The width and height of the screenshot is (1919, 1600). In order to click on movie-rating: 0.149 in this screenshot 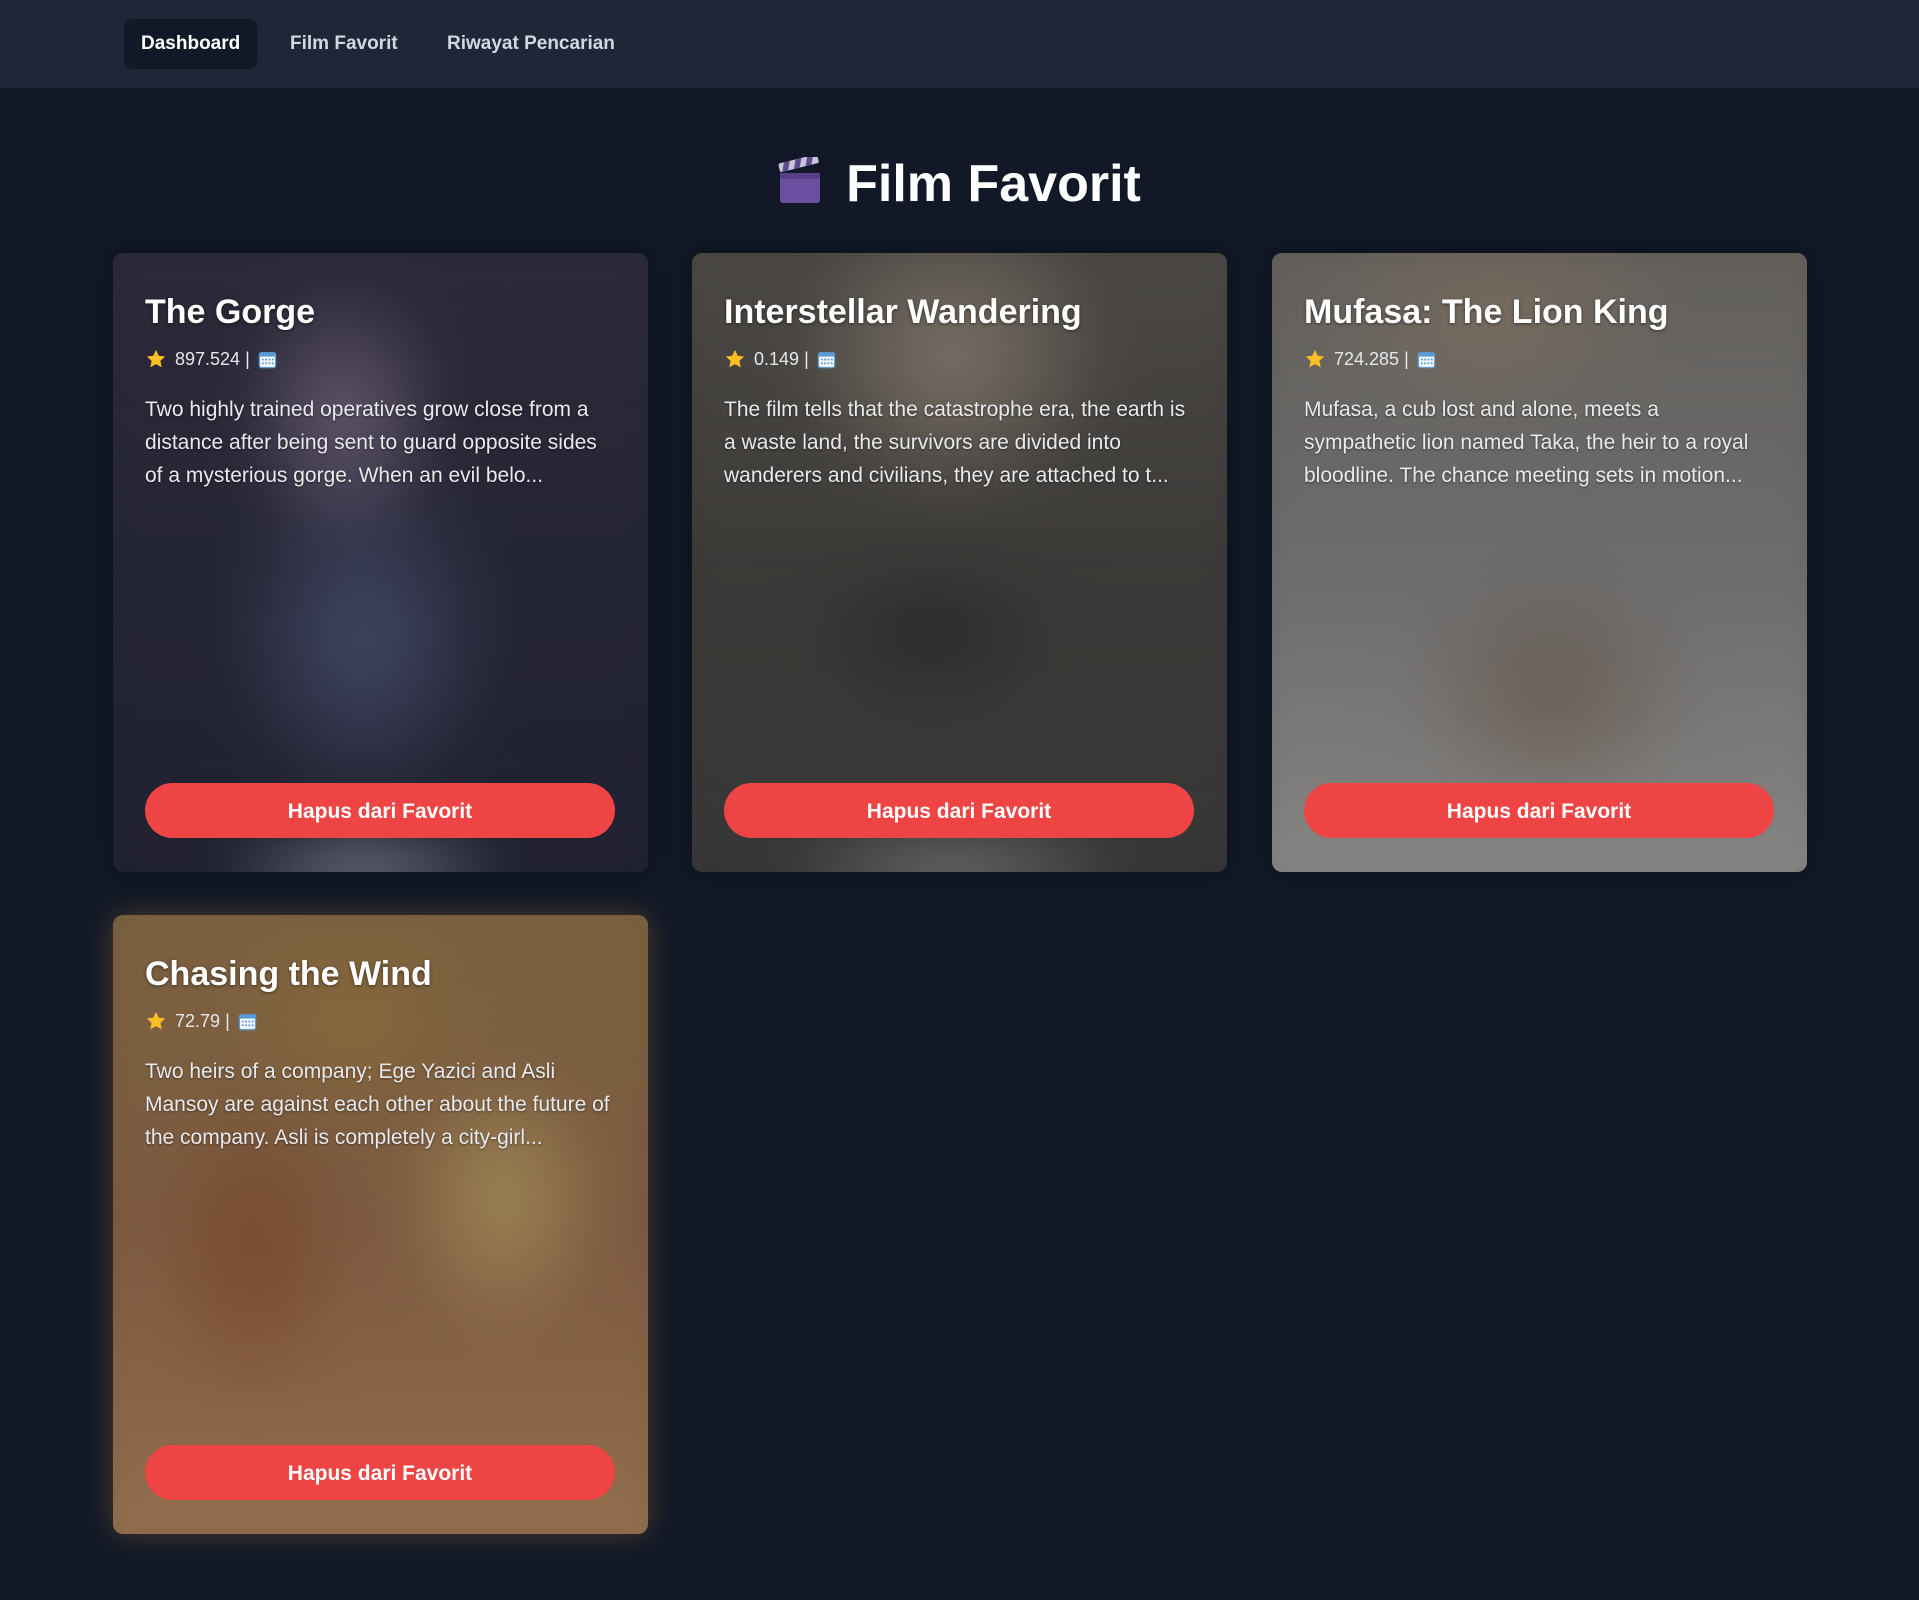, I will do `click(777, 359)`.